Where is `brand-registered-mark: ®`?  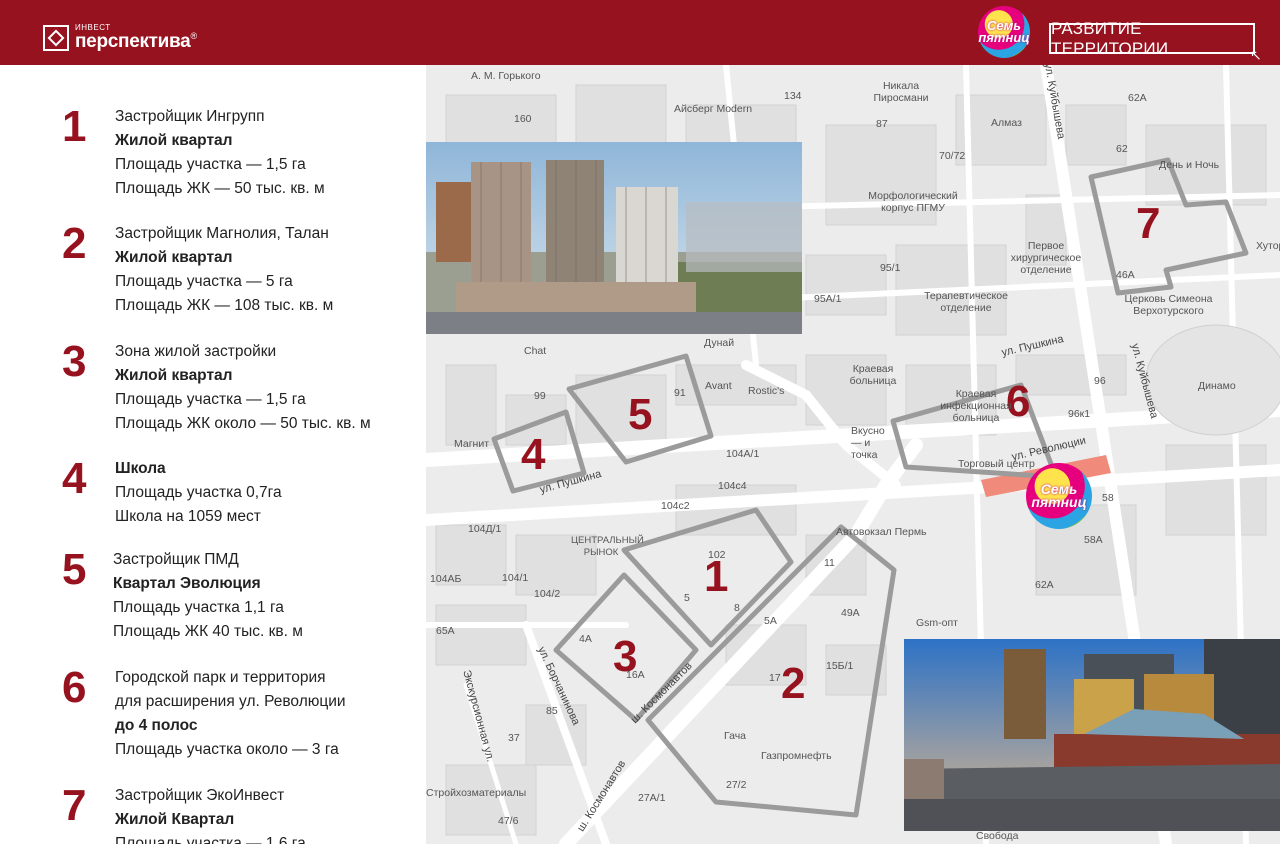
brand-registered-mark: ® is located at coordinates (194, 36).